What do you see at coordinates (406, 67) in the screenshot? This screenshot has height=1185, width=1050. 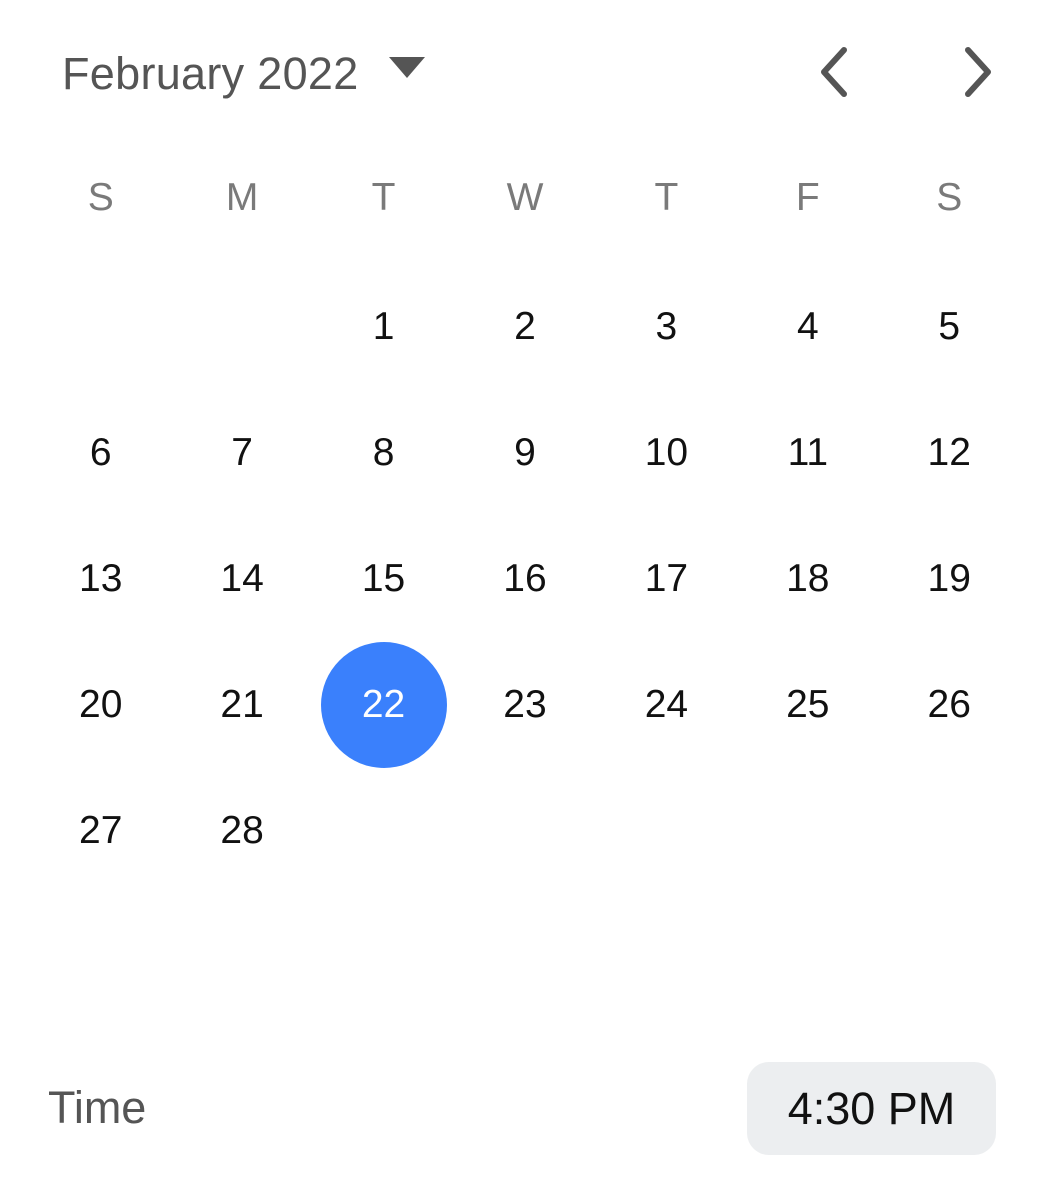 I see `dropdown-arrow-icon` at bounding box center [406, 67].